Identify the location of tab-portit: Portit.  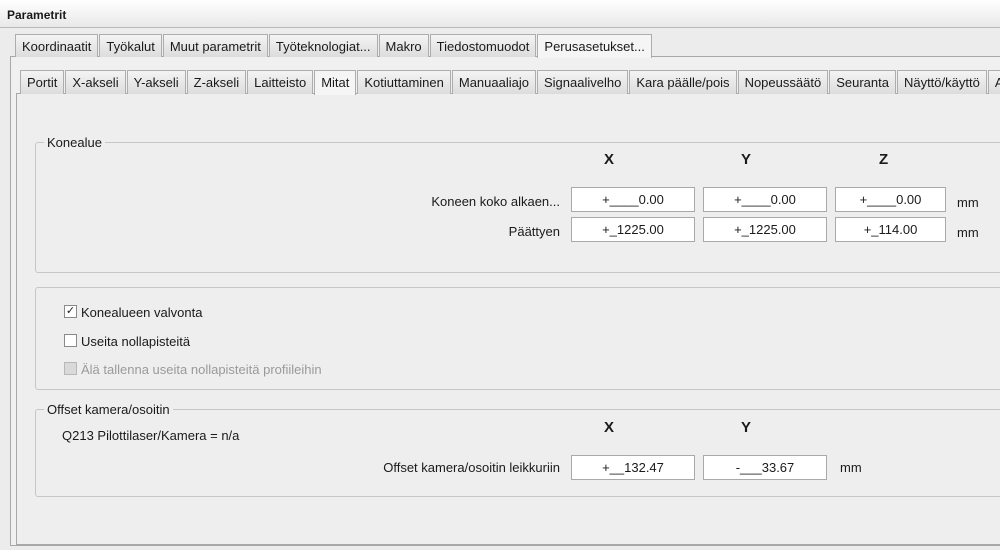
(42, 82).